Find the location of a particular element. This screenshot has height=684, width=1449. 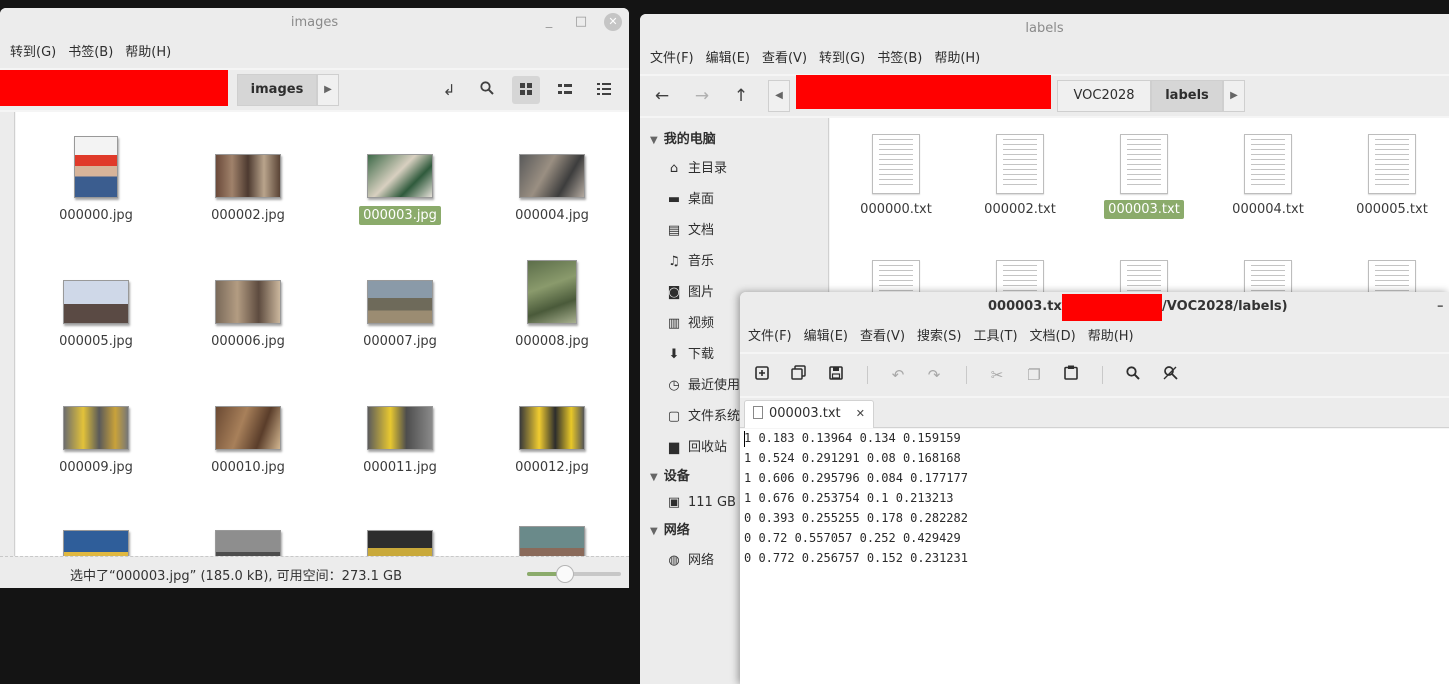

zoom-slider is located at coordinates (574, 574).